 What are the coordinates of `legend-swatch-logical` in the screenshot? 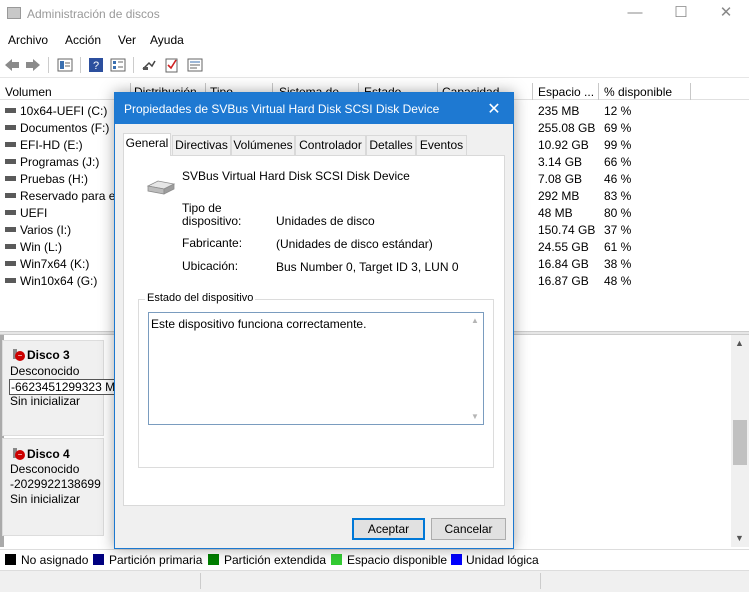 It's located at (456, 559).